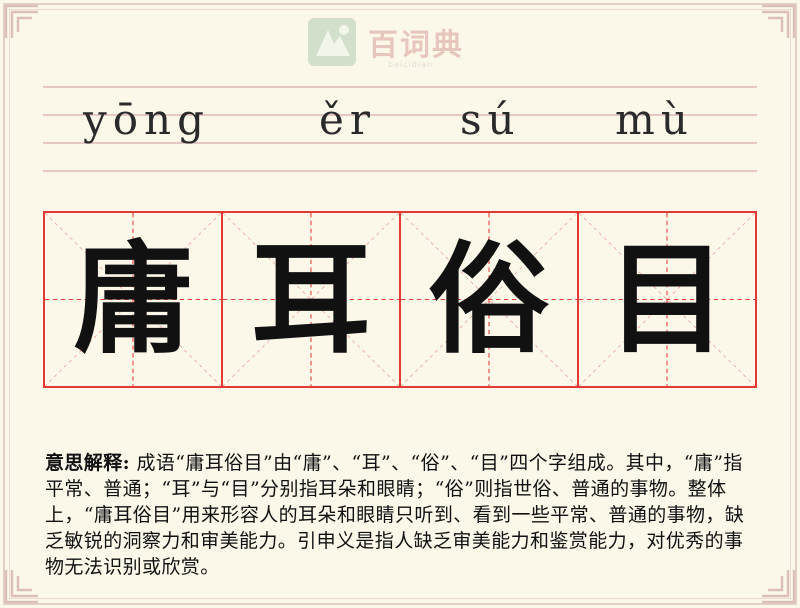 The image size is (800, 608). What do you see at coordinates (490, 119) in the screenshot?
I see `pinyin-syllable: sú` at bounding box center [490, 119].